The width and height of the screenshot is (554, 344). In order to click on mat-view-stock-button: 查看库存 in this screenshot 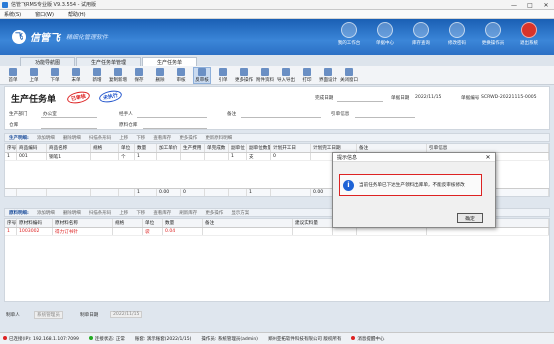, I will do `click(162, 213)`.